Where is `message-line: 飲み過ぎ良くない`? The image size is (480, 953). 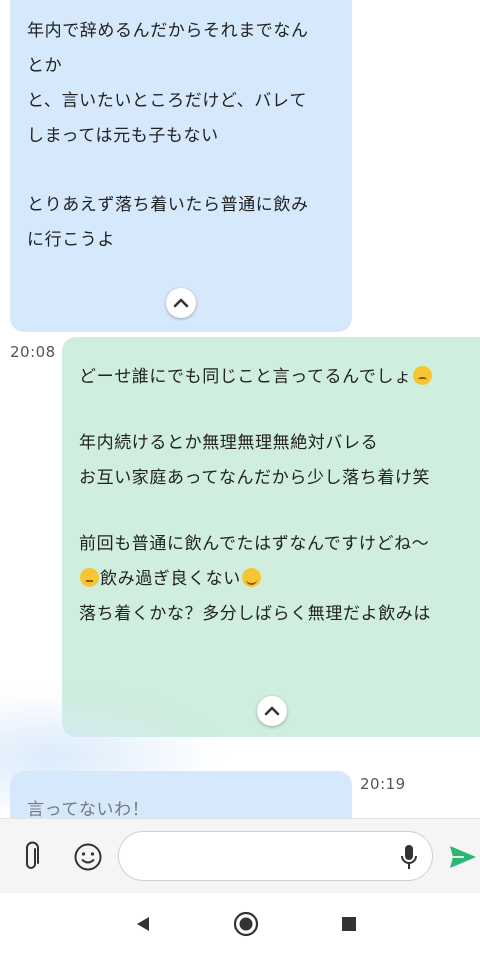
message-line: 飲み過ぎ良くない is located at coordinates (170, 579).